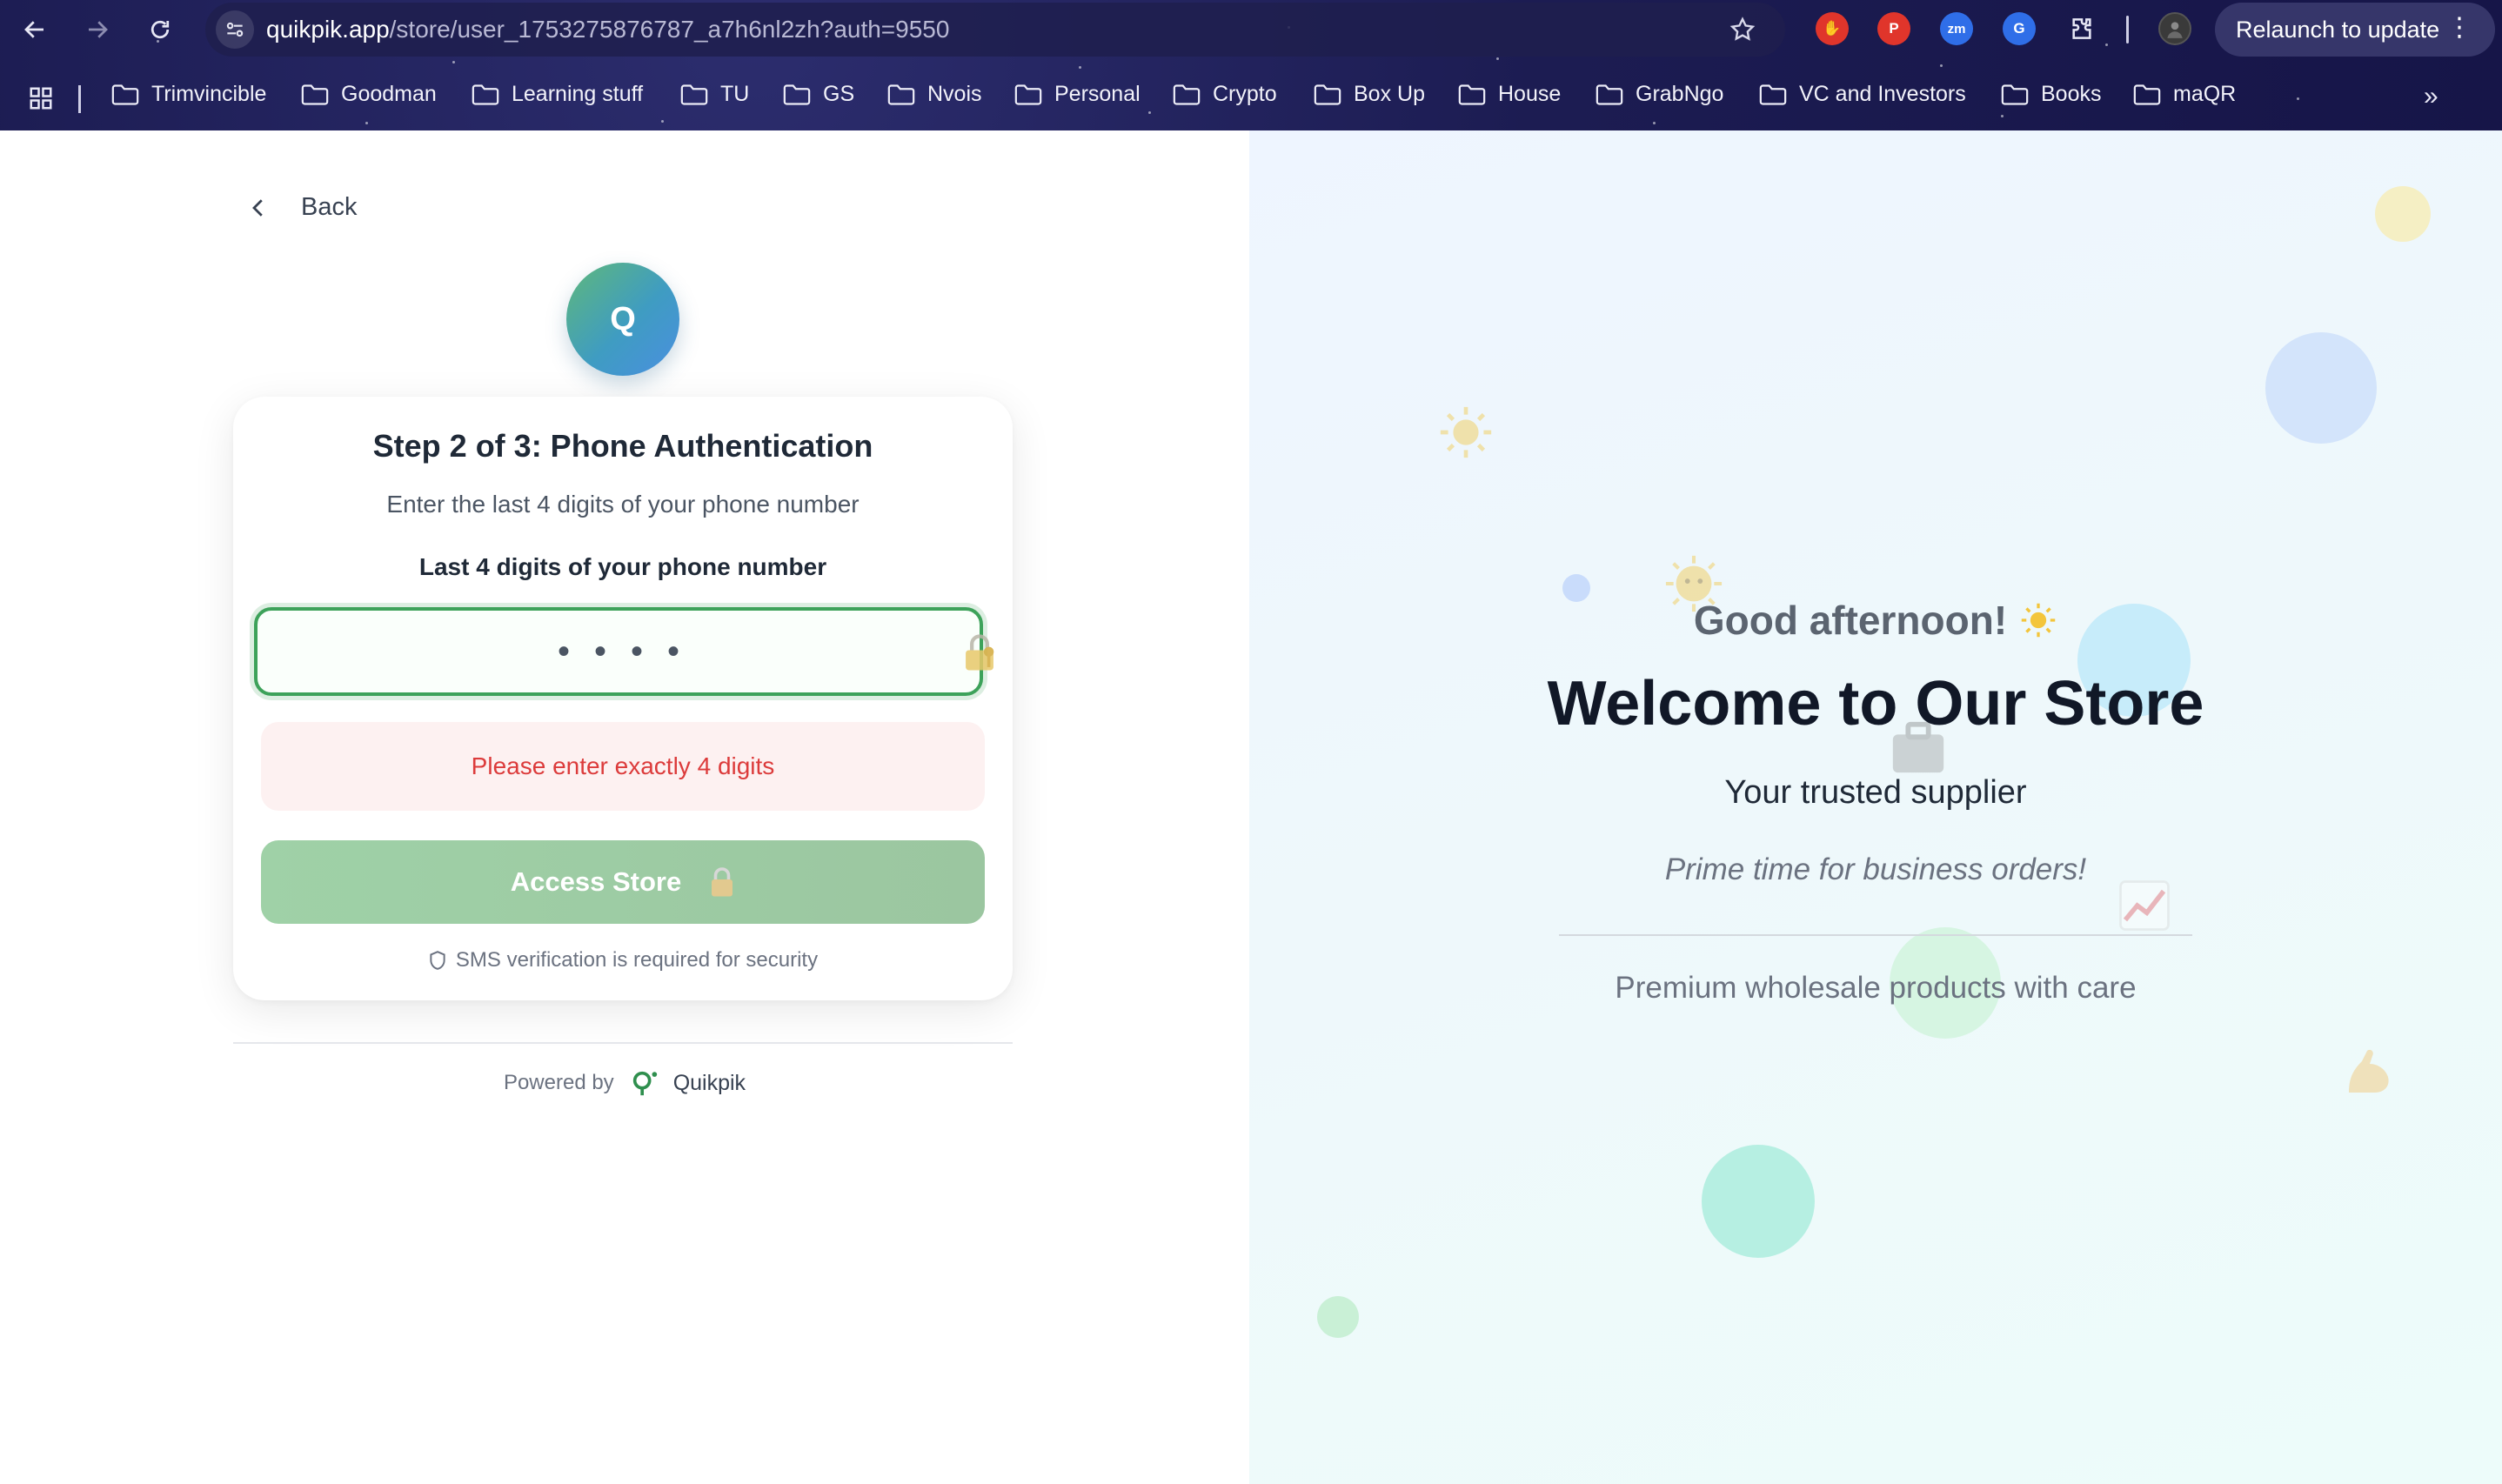  I want to click on extensions-puzzle-icon, so click(2081, 28).